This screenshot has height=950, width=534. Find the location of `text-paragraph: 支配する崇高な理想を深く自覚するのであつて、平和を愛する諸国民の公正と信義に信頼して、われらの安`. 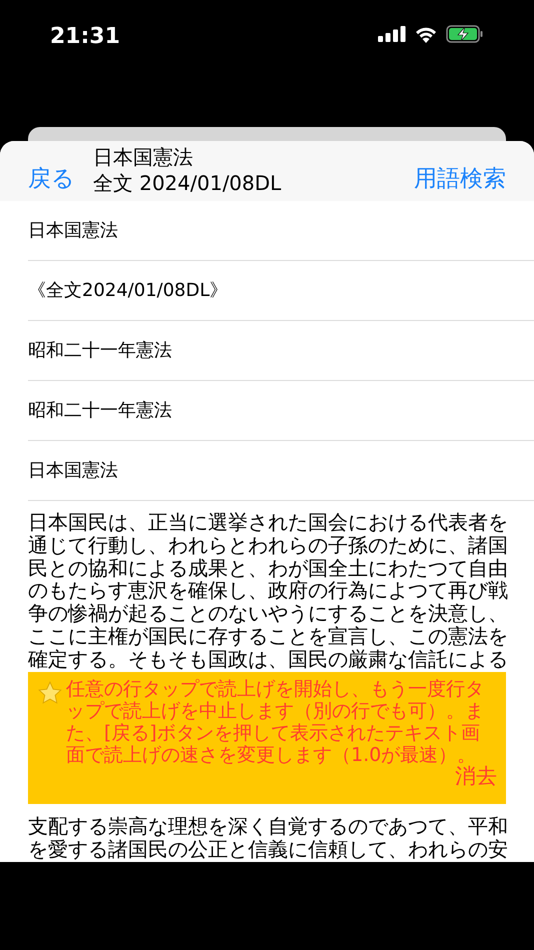

text-paragraph: 支配する崇高な理想を深く自覚するのであつて、平和を愛する諸国民の公正と信義に信頼して、われらの安 is located at coordinates (268, 839).